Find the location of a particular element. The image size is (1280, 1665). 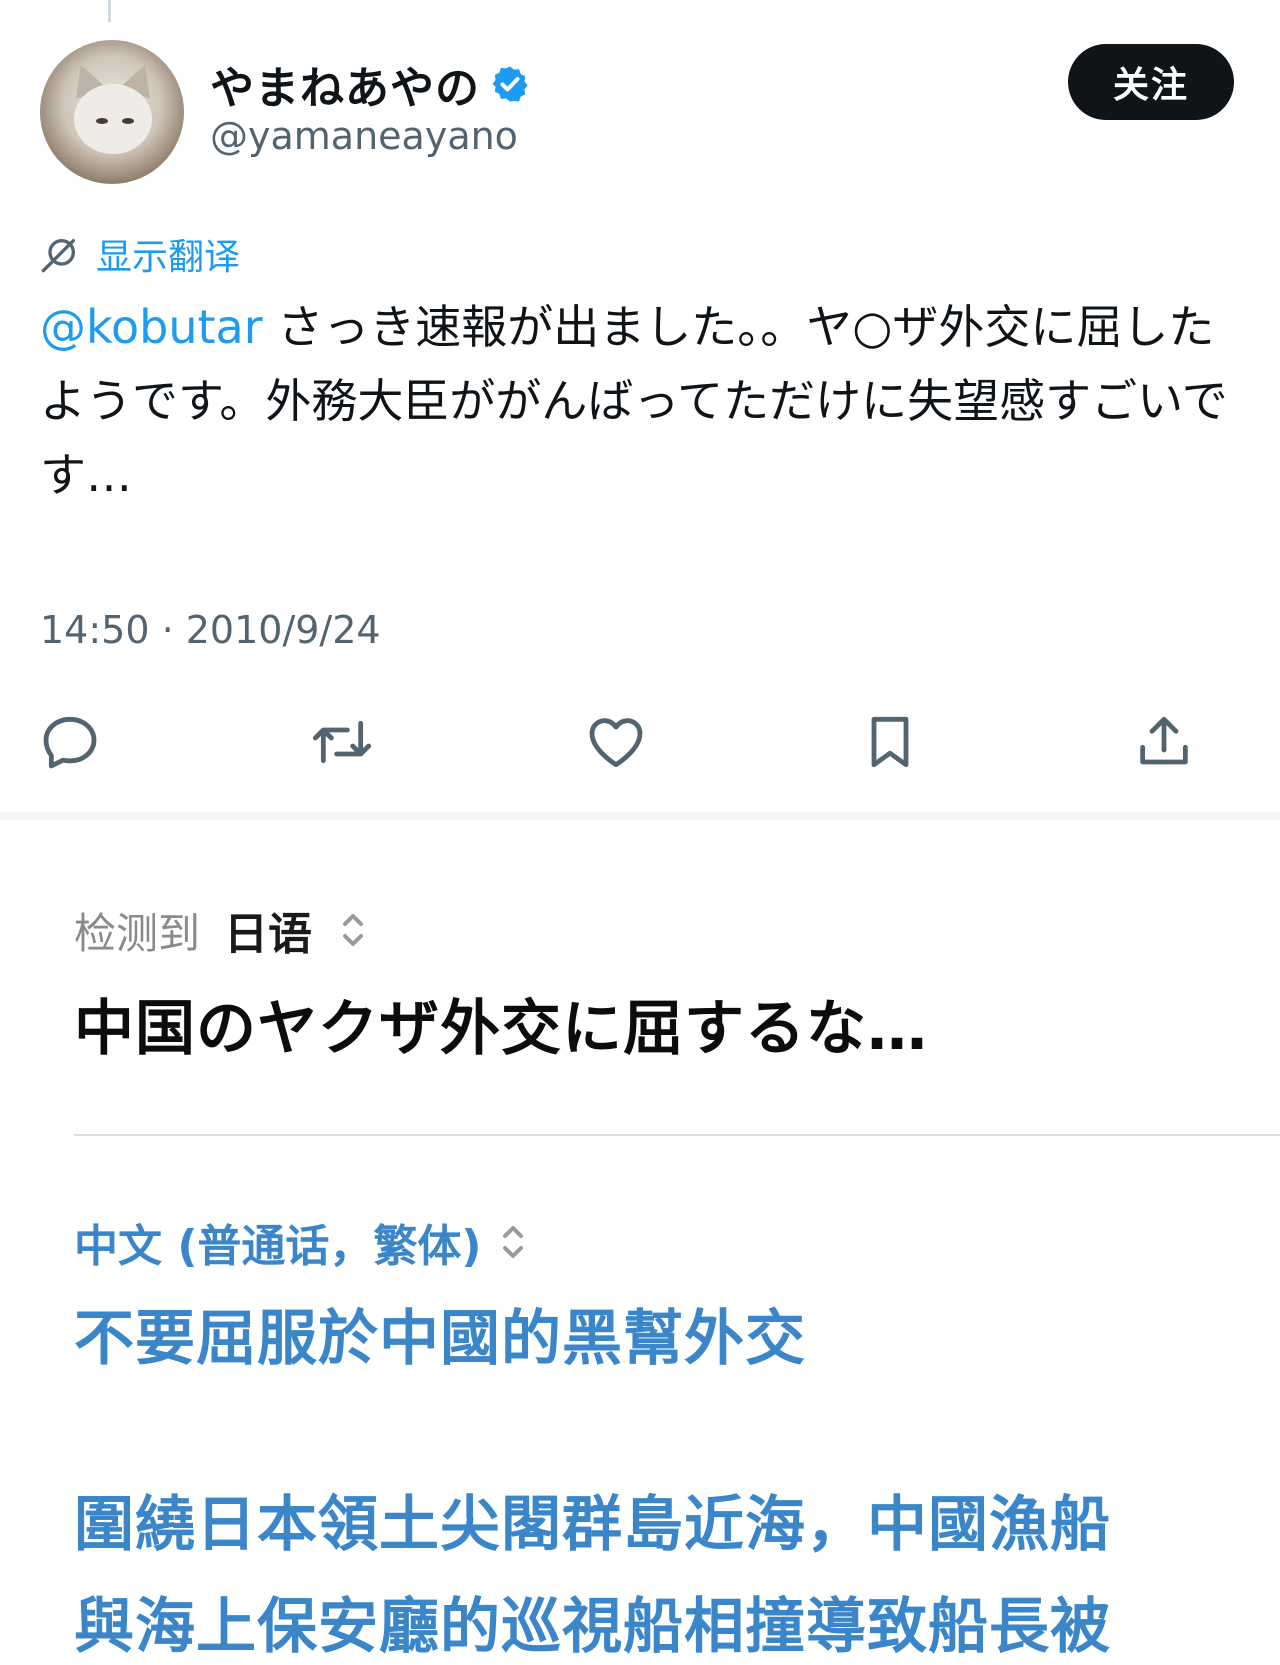

like-button is located at coordinates (616, 742).